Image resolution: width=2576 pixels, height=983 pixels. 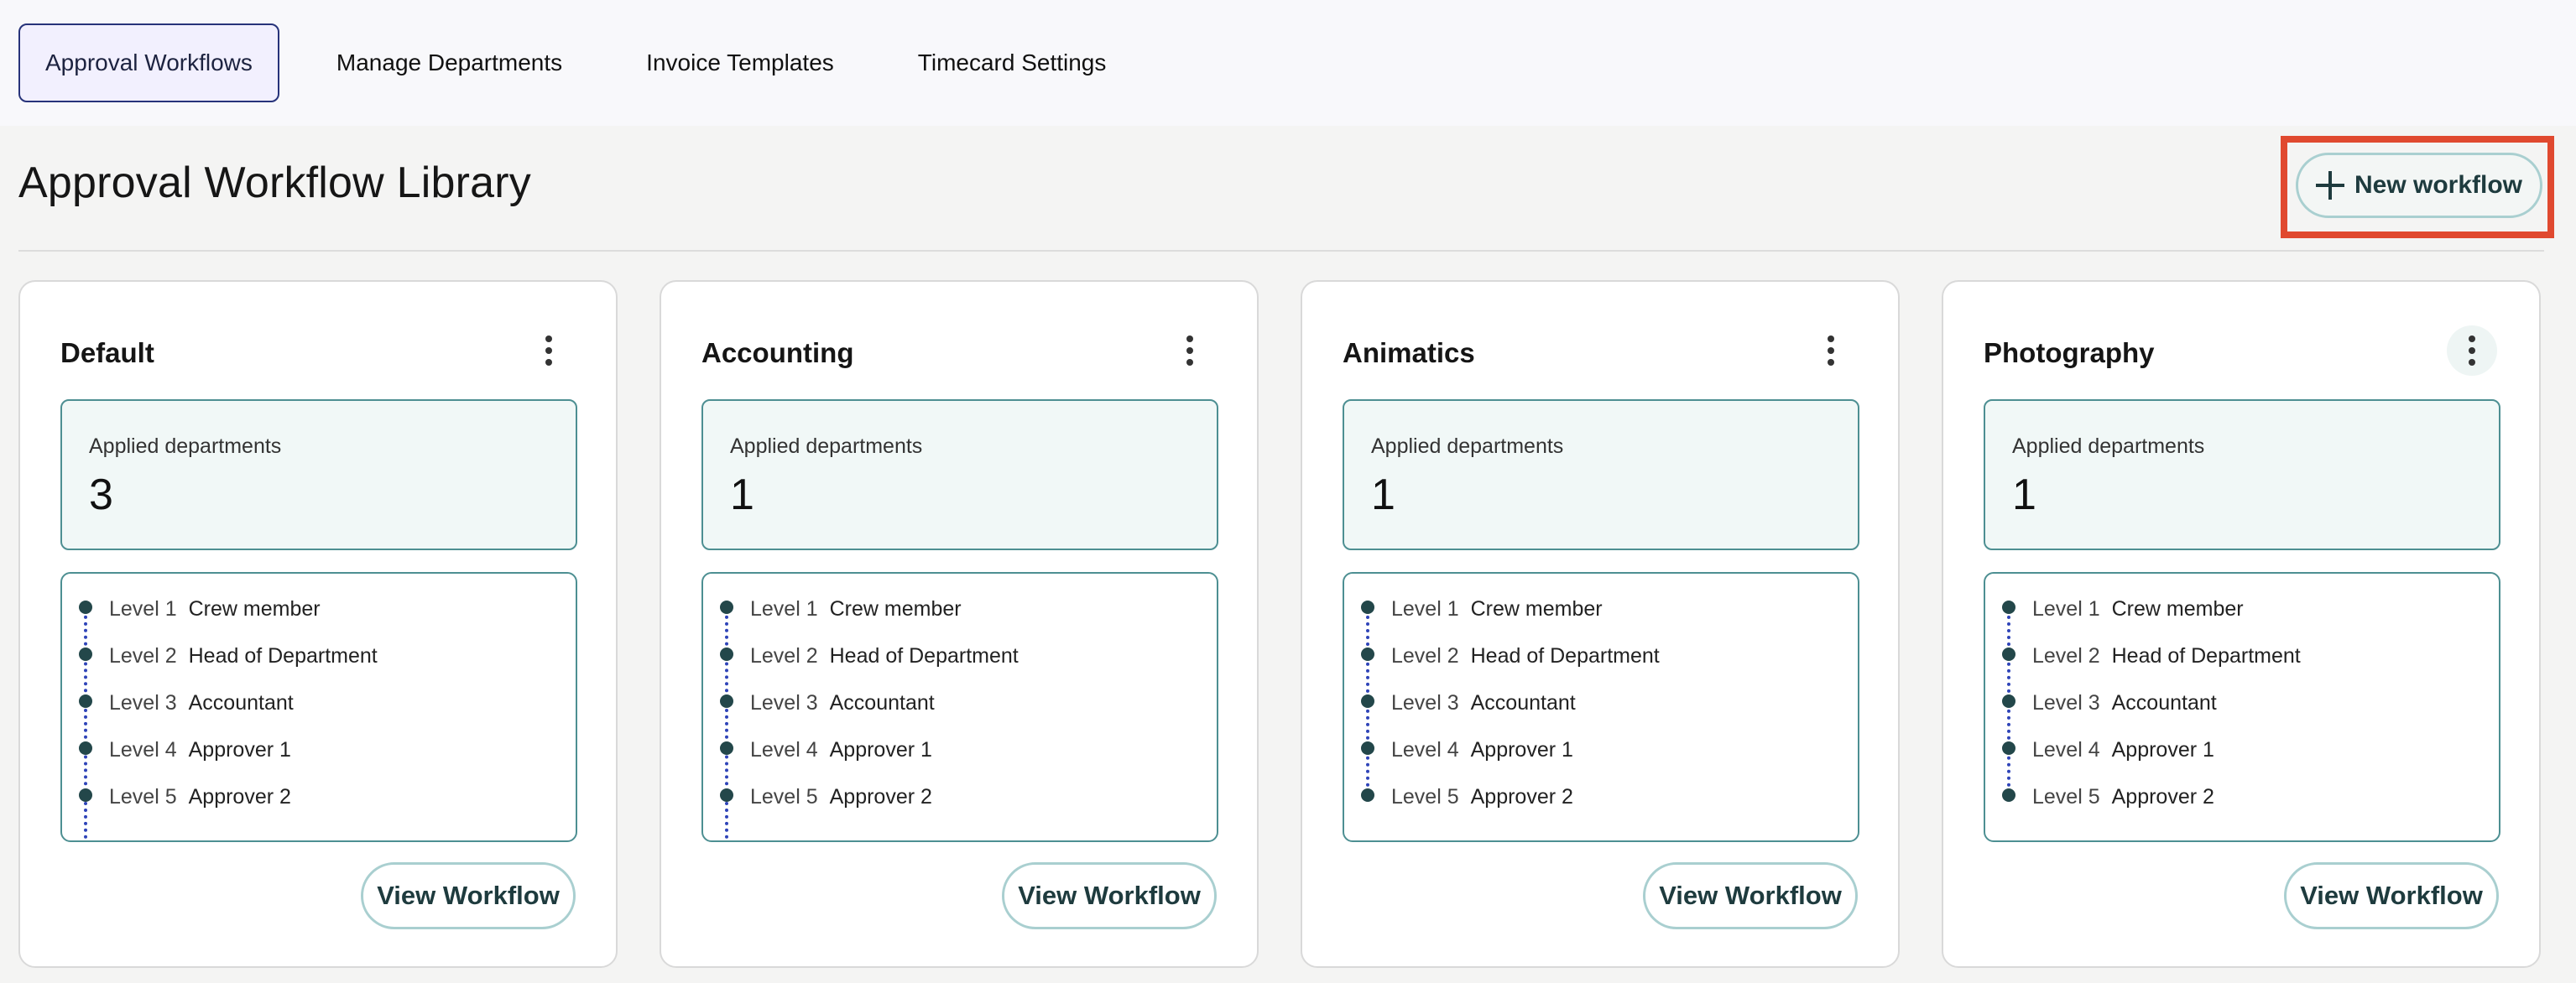 I want to click on timeline-connector, so click(x=726, y=724).